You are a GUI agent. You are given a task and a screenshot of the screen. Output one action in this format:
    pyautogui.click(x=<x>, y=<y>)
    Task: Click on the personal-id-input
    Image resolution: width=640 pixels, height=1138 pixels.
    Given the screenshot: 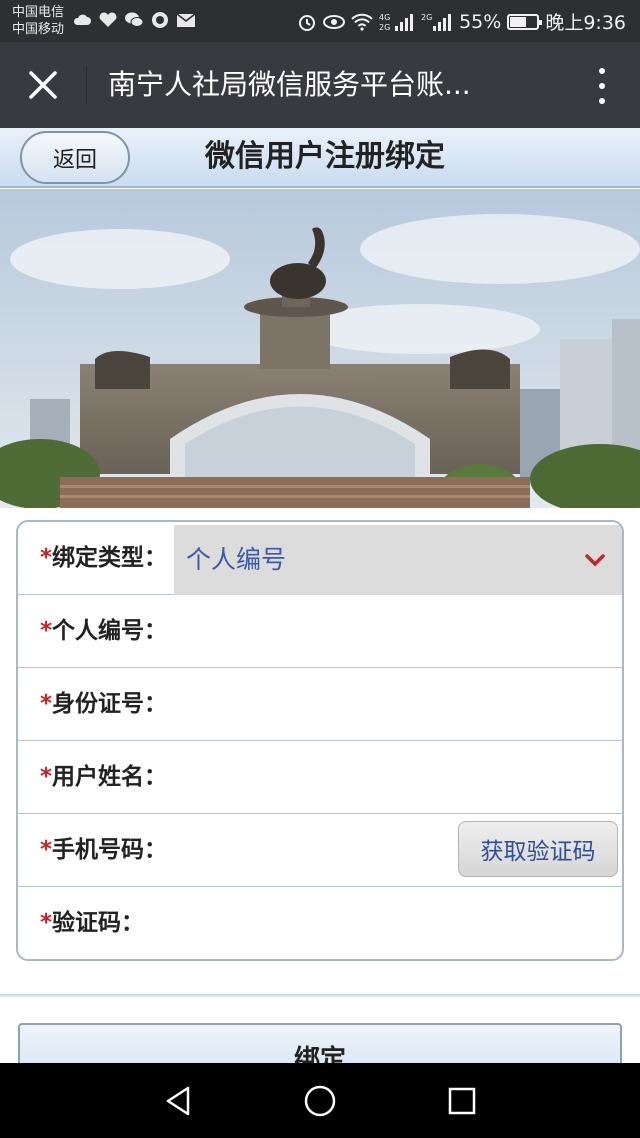 What is the action you would take?
    pyautogui.click(x=388, y=631)
    